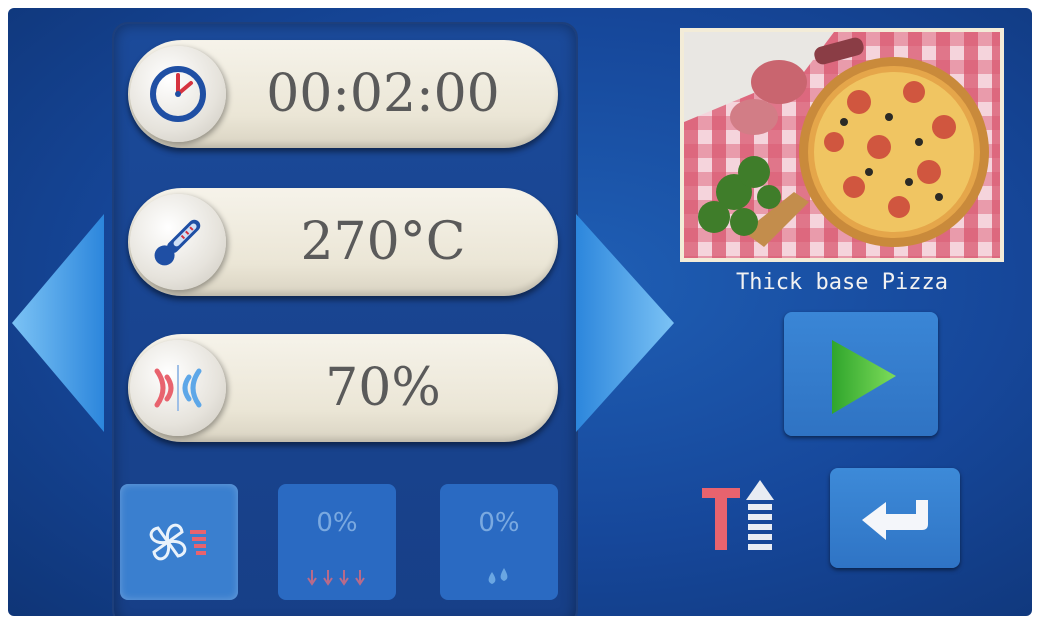 This screenshot has width=1038, height=624. I want to click on power-field: 70%, so click(343, 388).